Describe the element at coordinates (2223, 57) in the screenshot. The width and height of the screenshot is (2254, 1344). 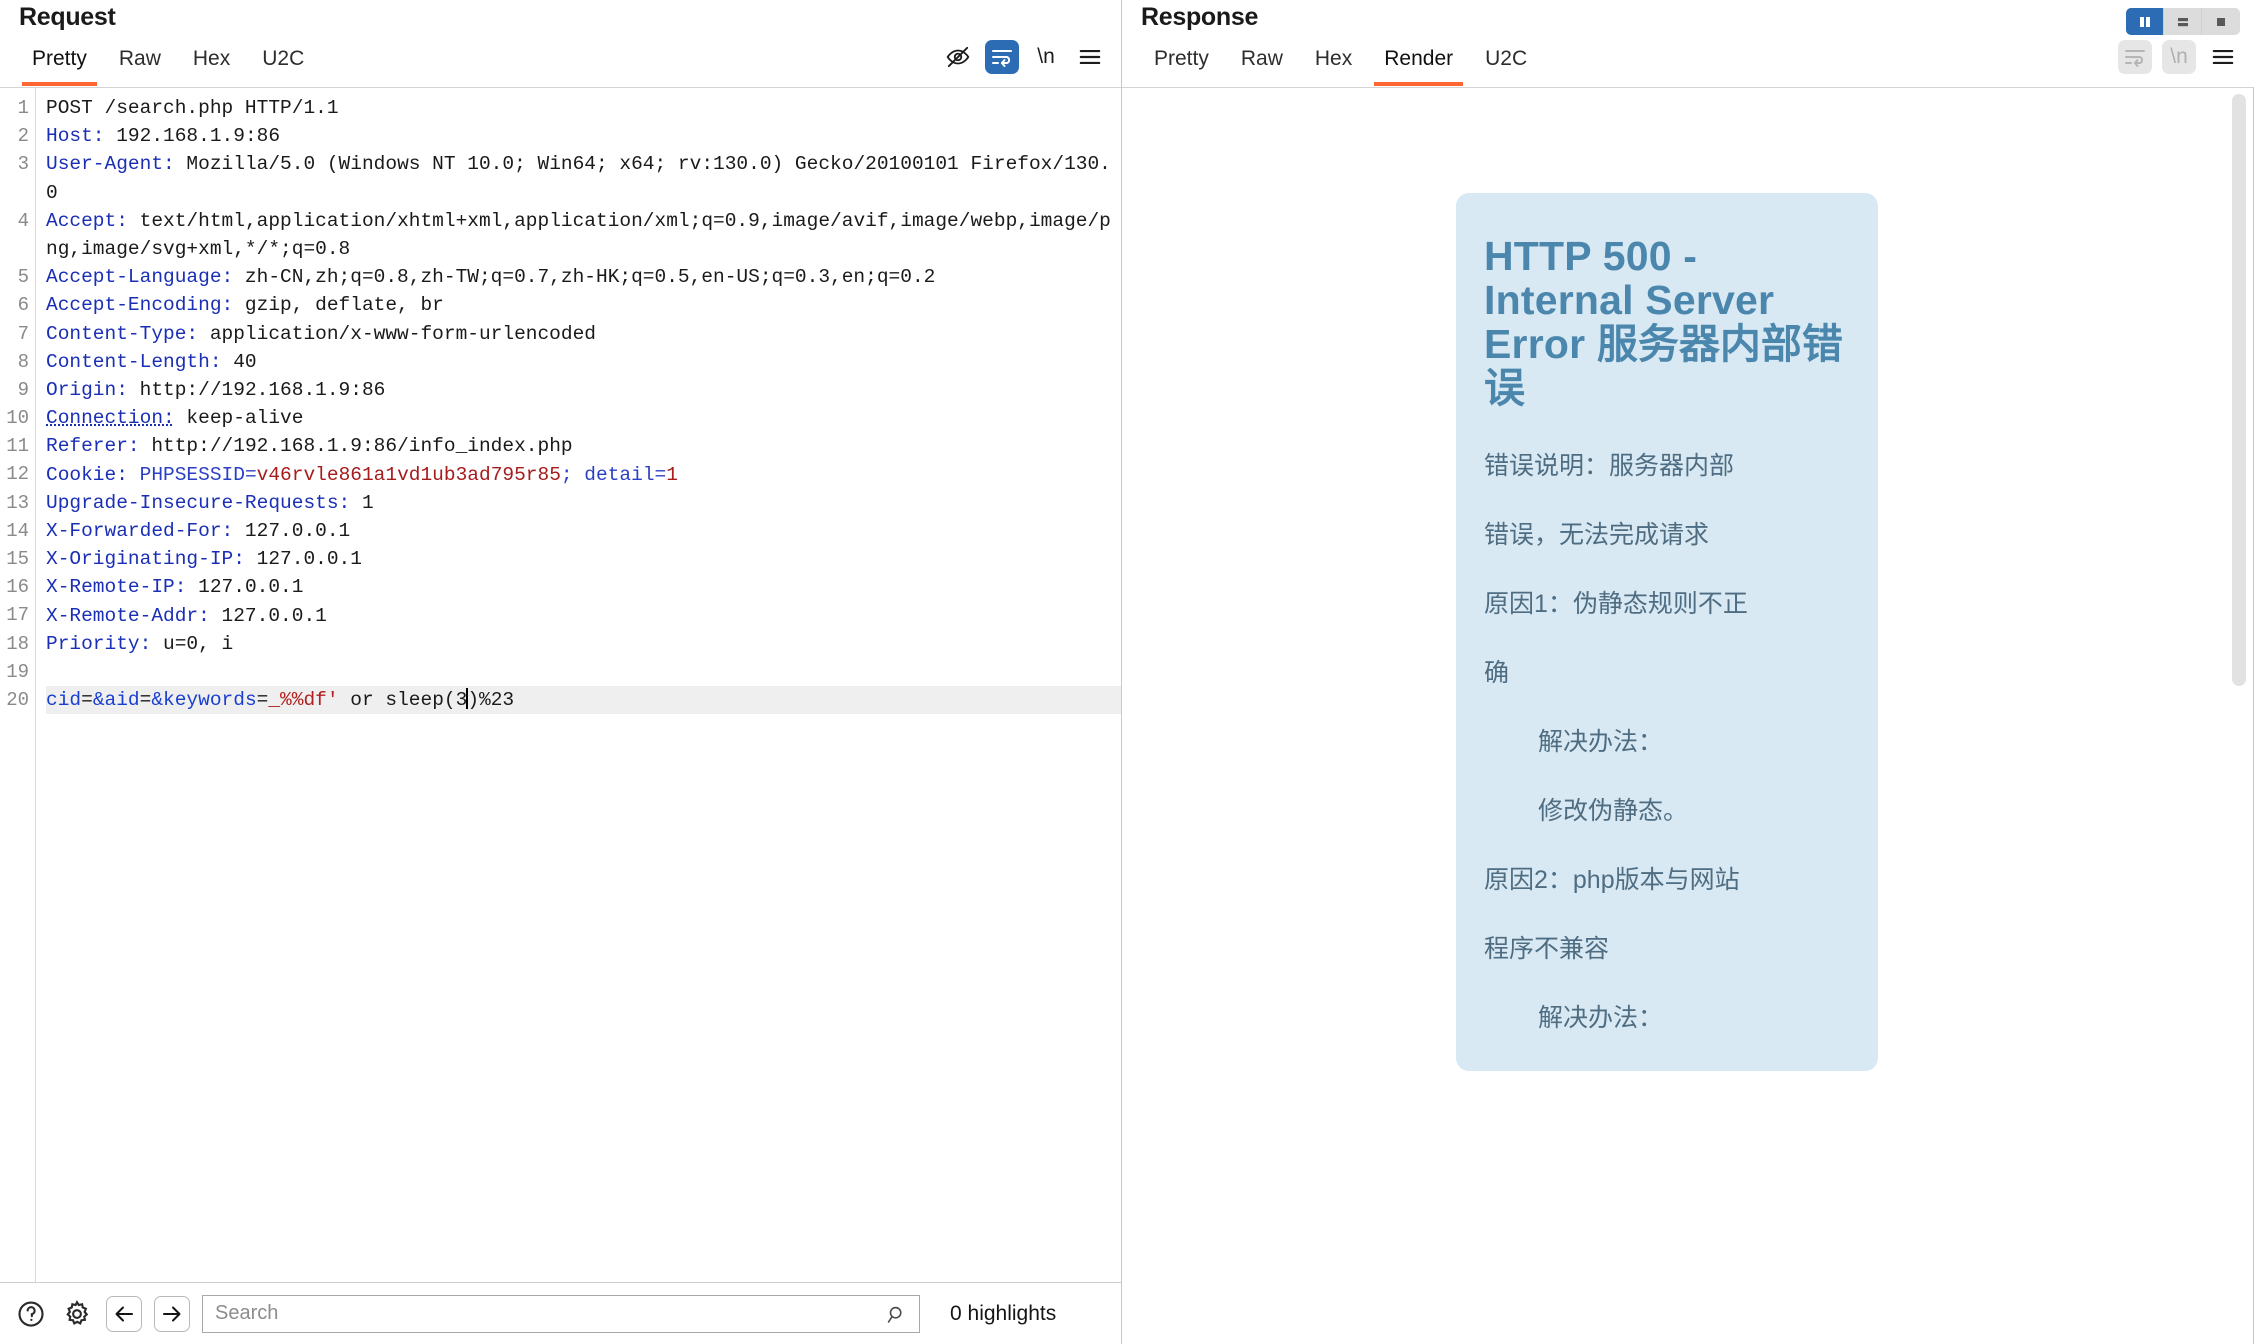
I see `menu-icon-button-response` at that location.